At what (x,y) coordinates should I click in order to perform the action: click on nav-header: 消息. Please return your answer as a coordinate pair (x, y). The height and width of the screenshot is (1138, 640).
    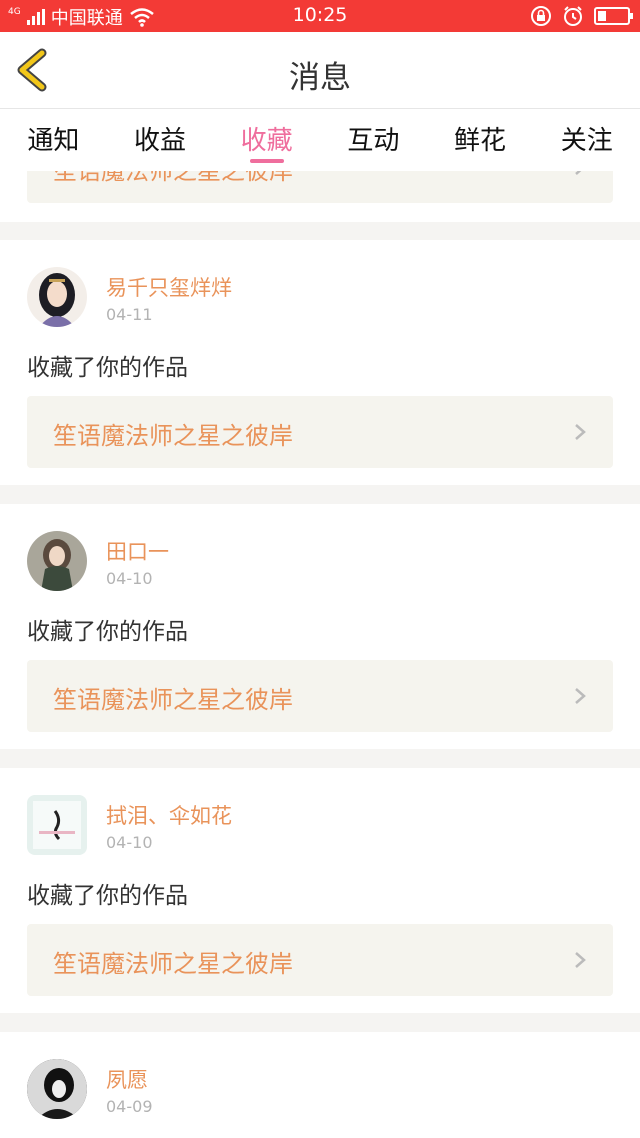
    Looking at the image, I should click on (320, 70).